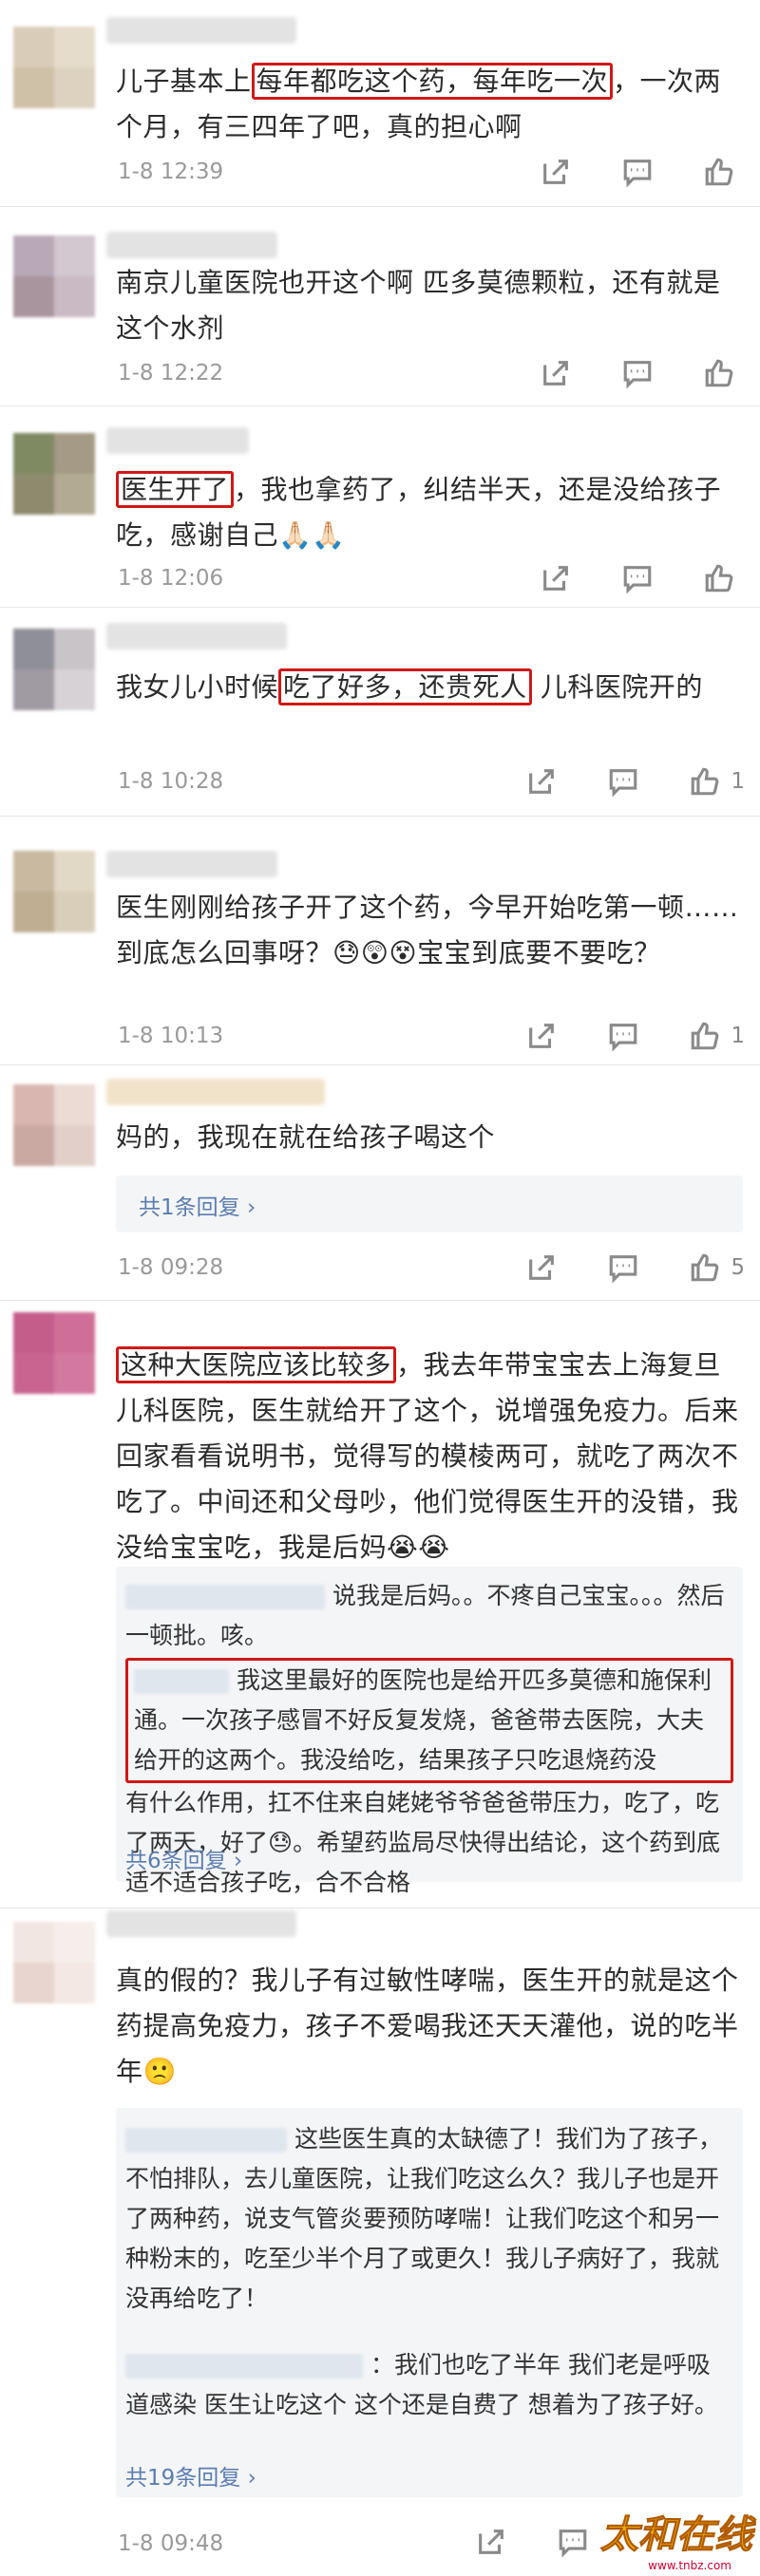  Describe the element at coordinates (197, 1205) in the screenshot. I see `view-replies-link: 共1条回复 ›` at that location.